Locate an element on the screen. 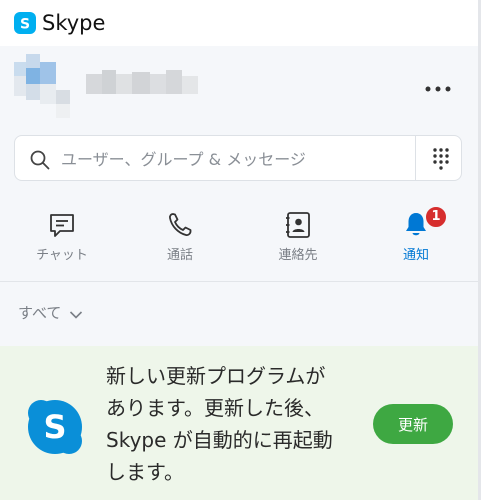  tab-contacts: 連絡先 is located at coordinates (298, 238).